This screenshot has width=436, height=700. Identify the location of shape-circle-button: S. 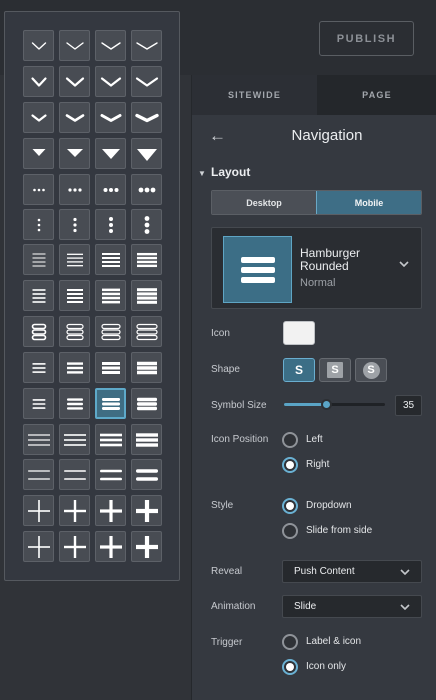
(371, 370).